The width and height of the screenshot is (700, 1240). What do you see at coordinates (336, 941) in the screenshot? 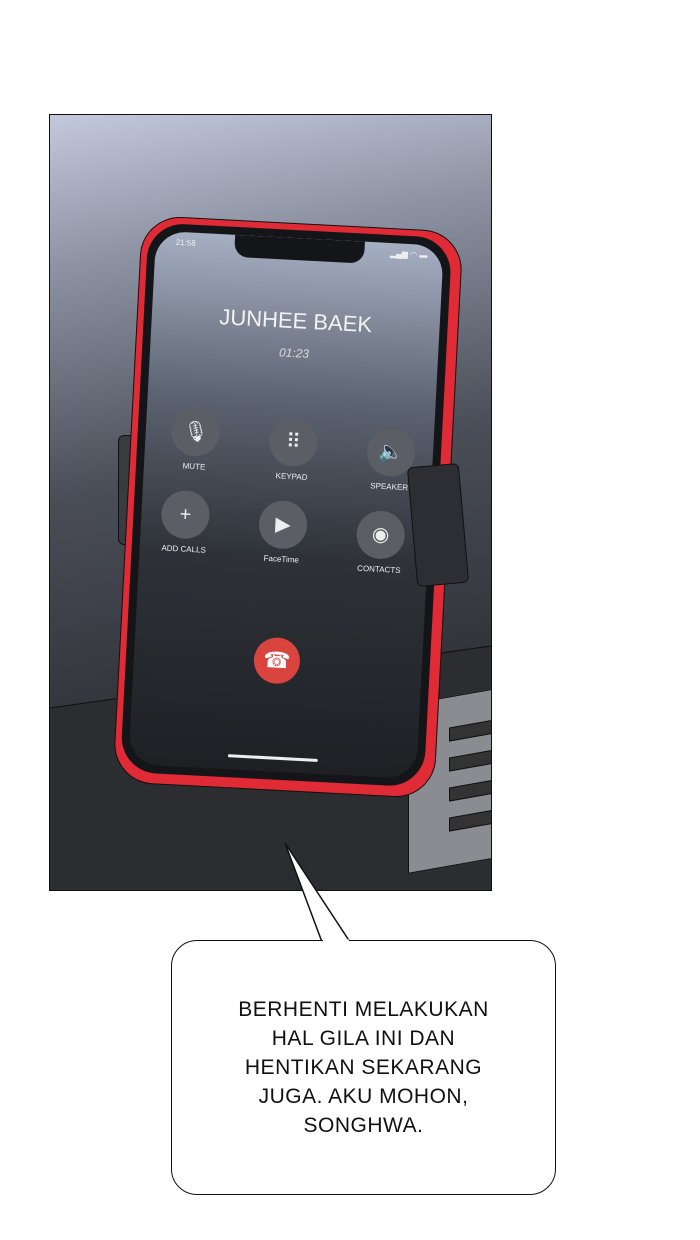
I see `tail-join` at bounding box center [336, 941].